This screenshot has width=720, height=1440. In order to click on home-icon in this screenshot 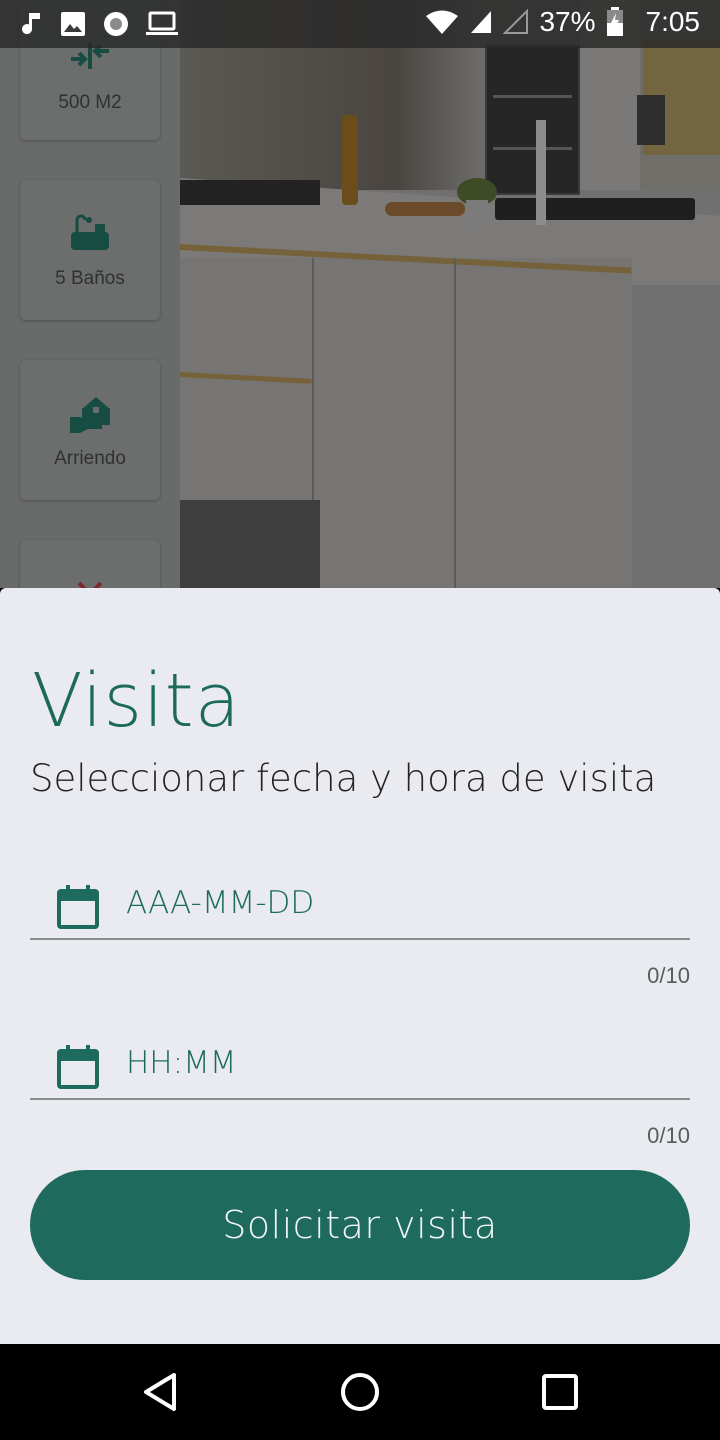, I will do `click(360, 1392)`.